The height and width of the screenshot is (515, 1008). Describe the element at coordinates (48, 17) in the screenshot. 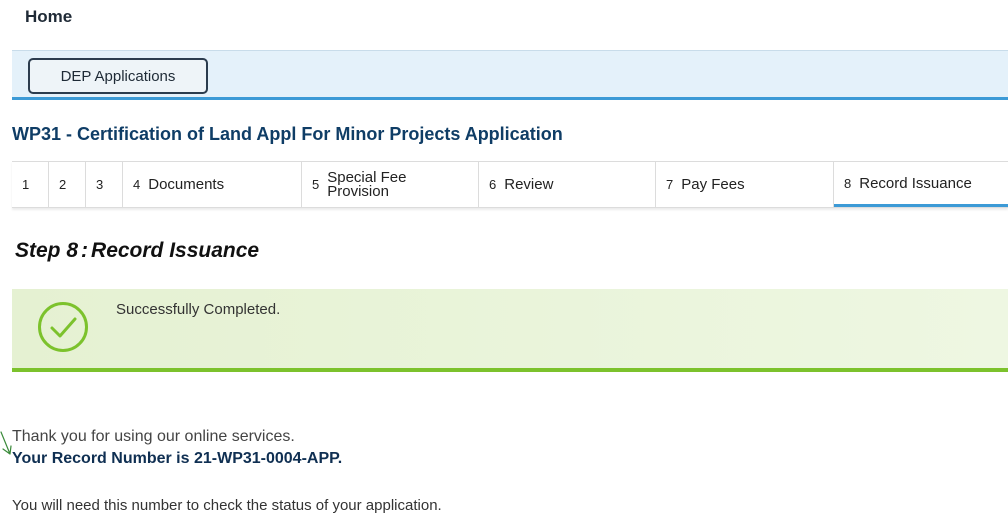

I see `home-link: Home` at that location.